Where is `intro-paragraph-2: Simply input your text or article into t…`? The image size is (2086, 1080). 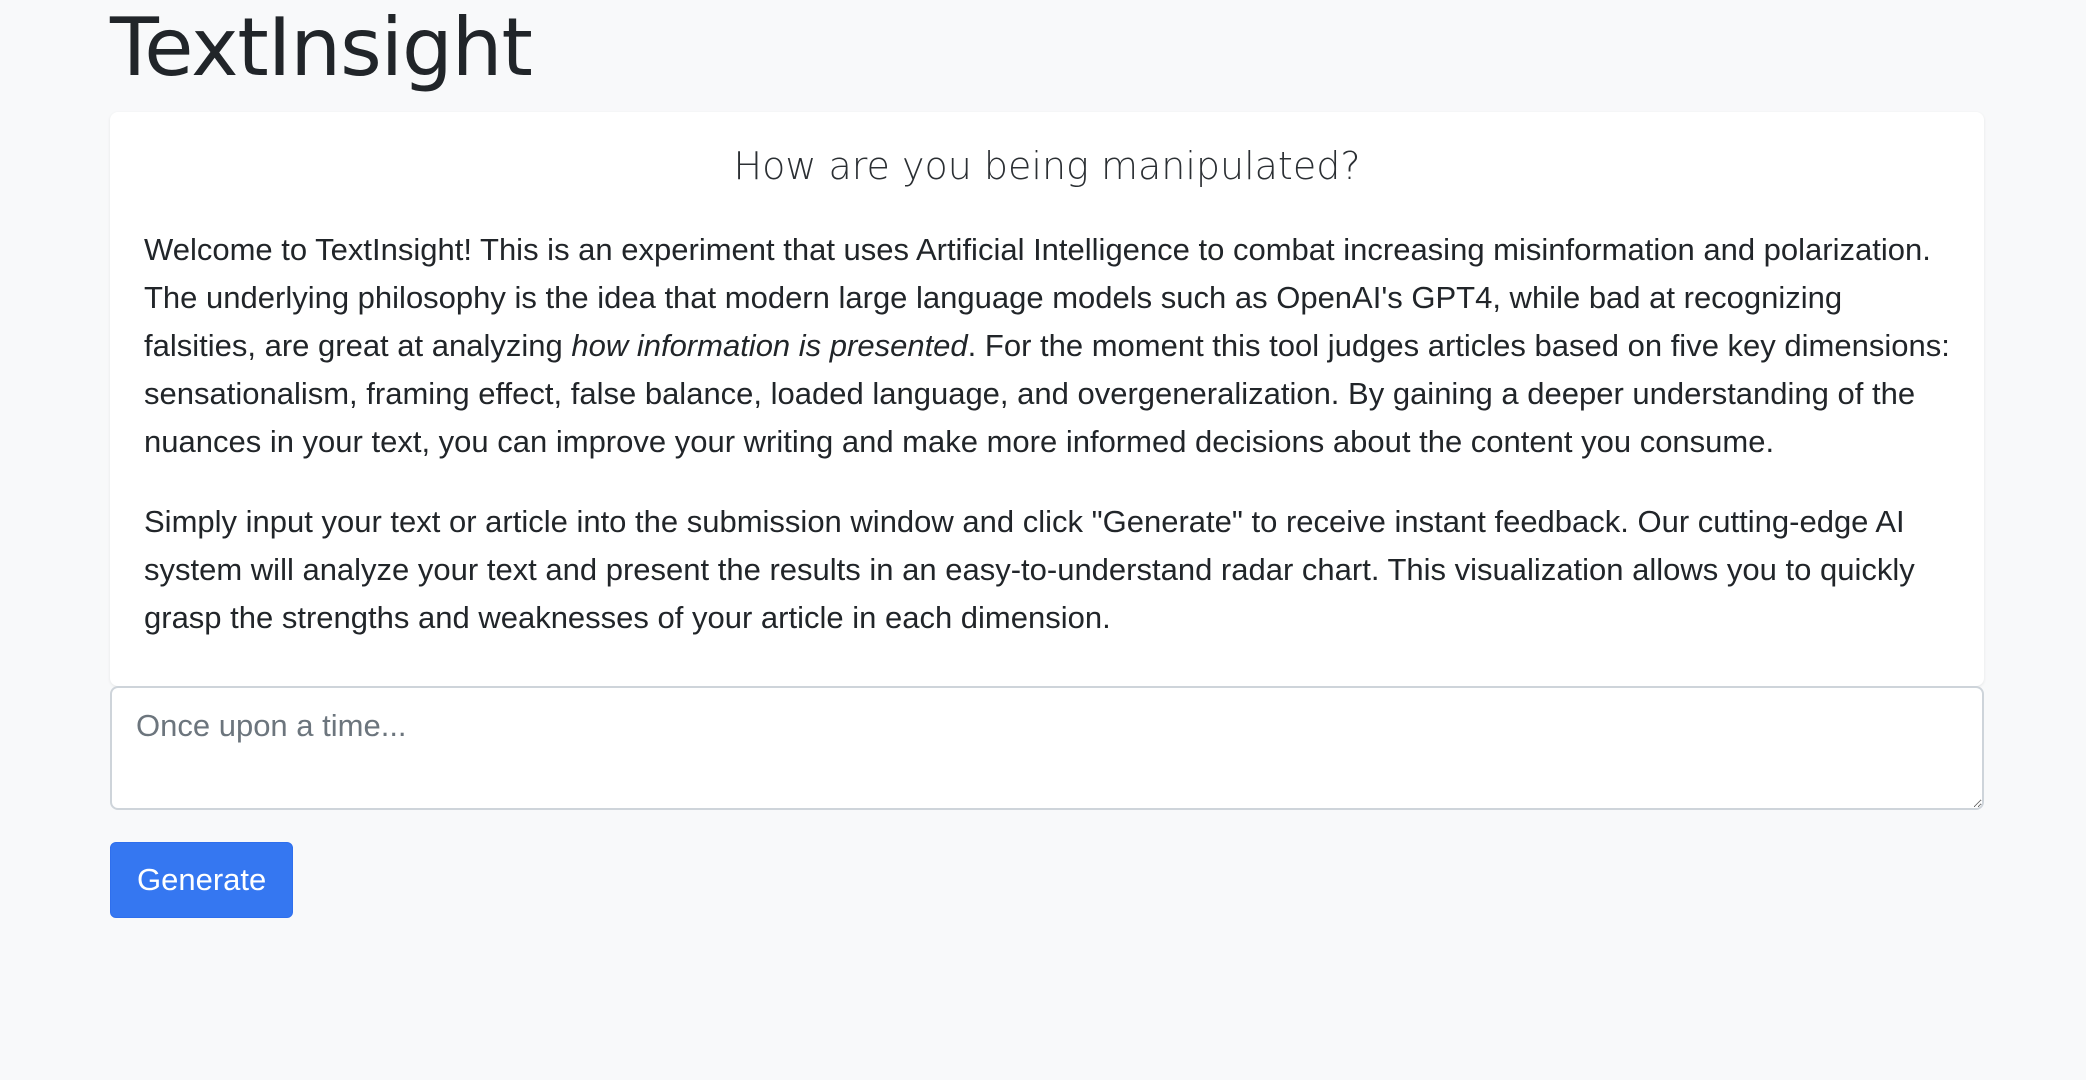
intro-paragraph-2: Simply input your text or article into t… is located at coordinates (1029, 569).